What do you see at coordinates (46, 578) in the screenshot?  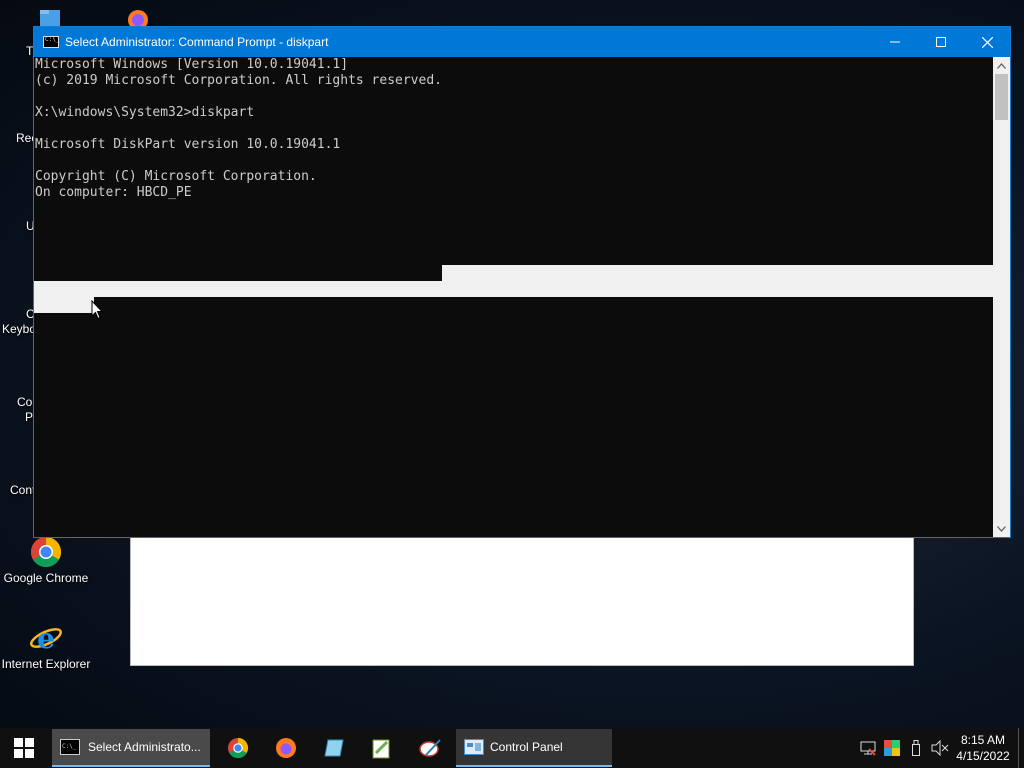 I see `desktop-icon-label: Google Chrome` at bounding box center [46, 578].